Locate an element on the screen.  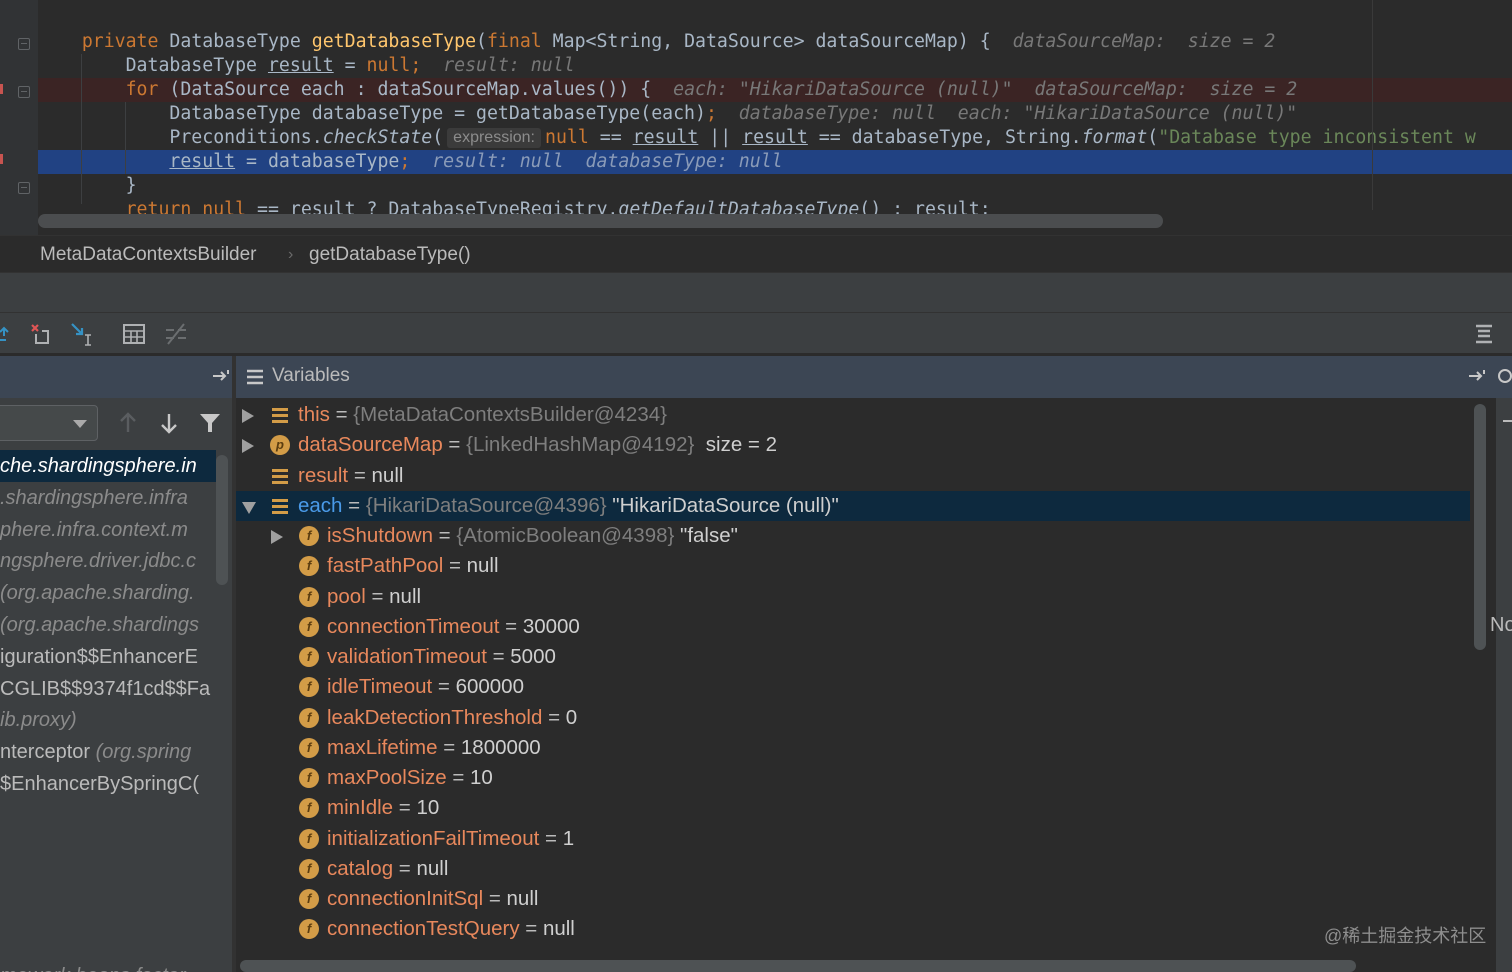
variable-row: f catalog = null is located at coordinates (853, 869).